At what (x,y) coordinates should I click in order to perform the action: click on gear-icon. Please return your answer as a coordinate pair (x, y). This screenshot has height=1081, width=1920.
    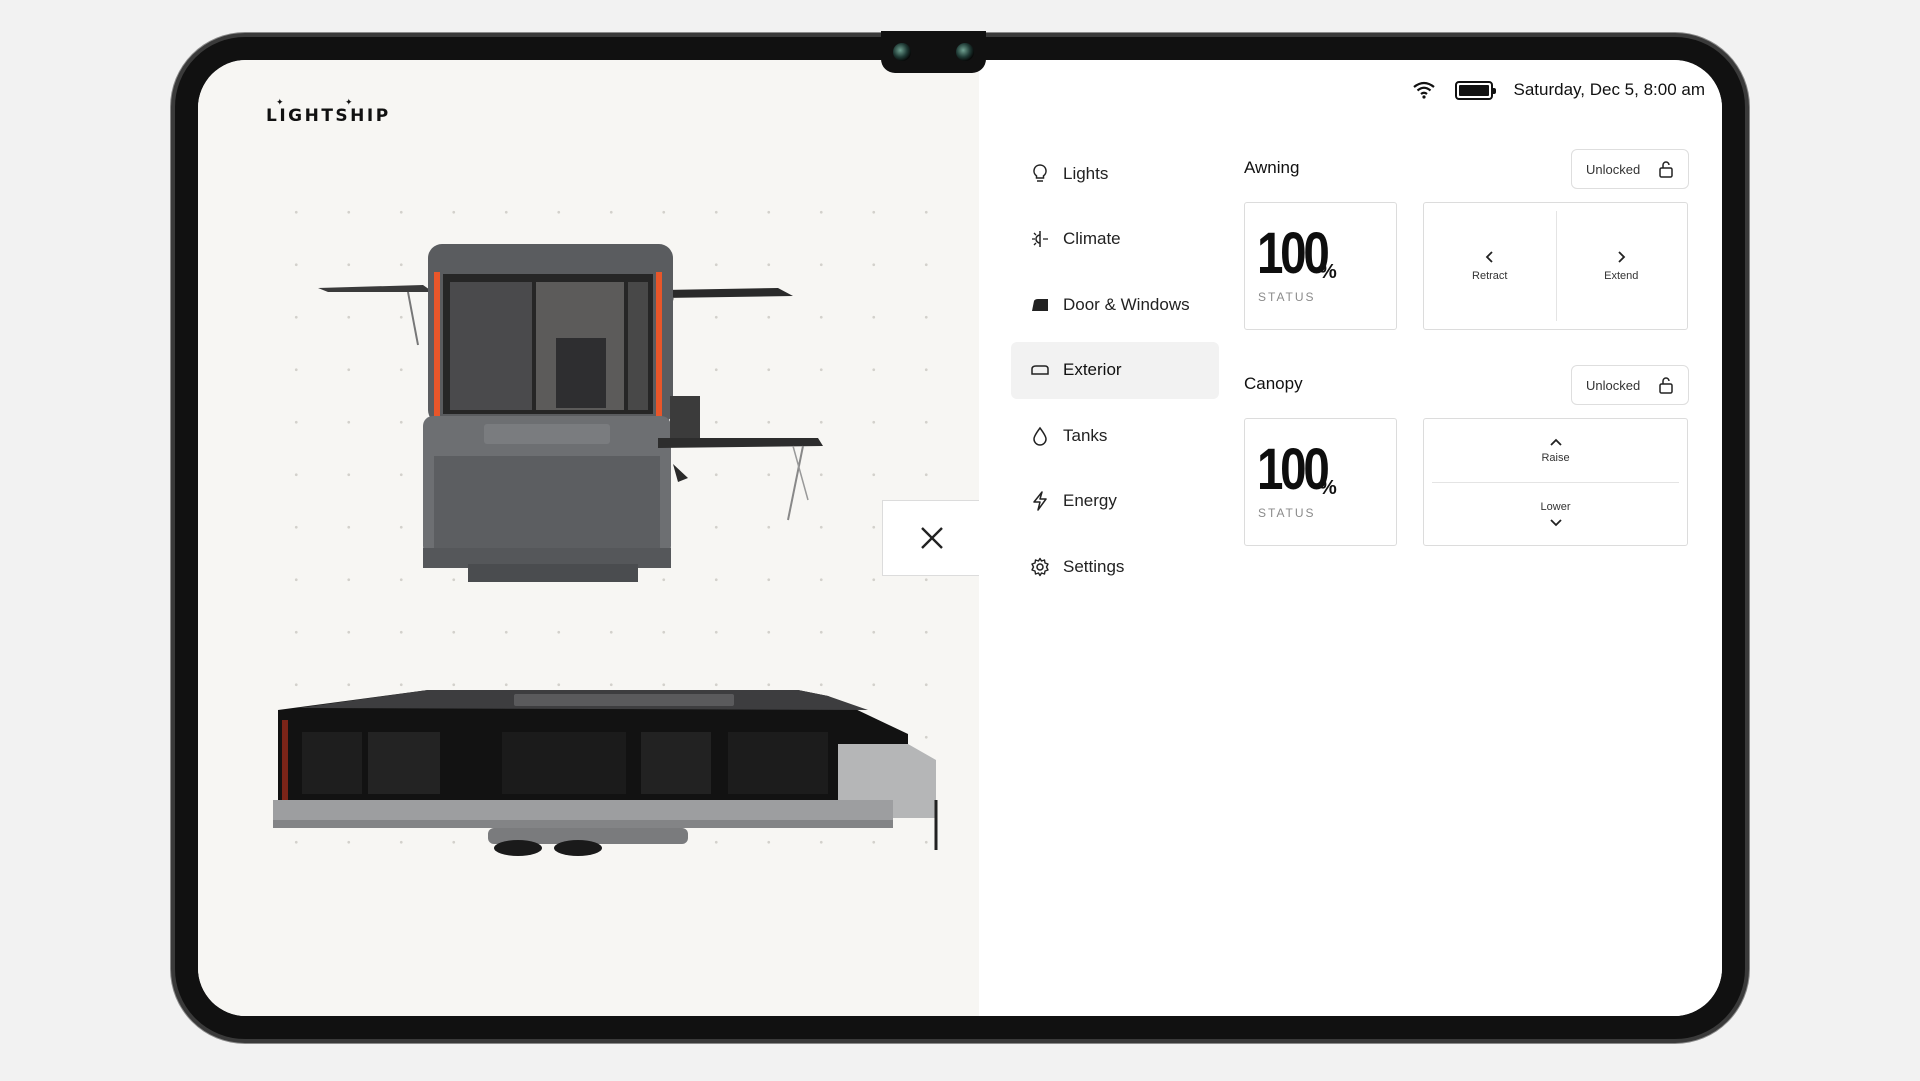
    Looking at the image, I should click on (1040, 567).